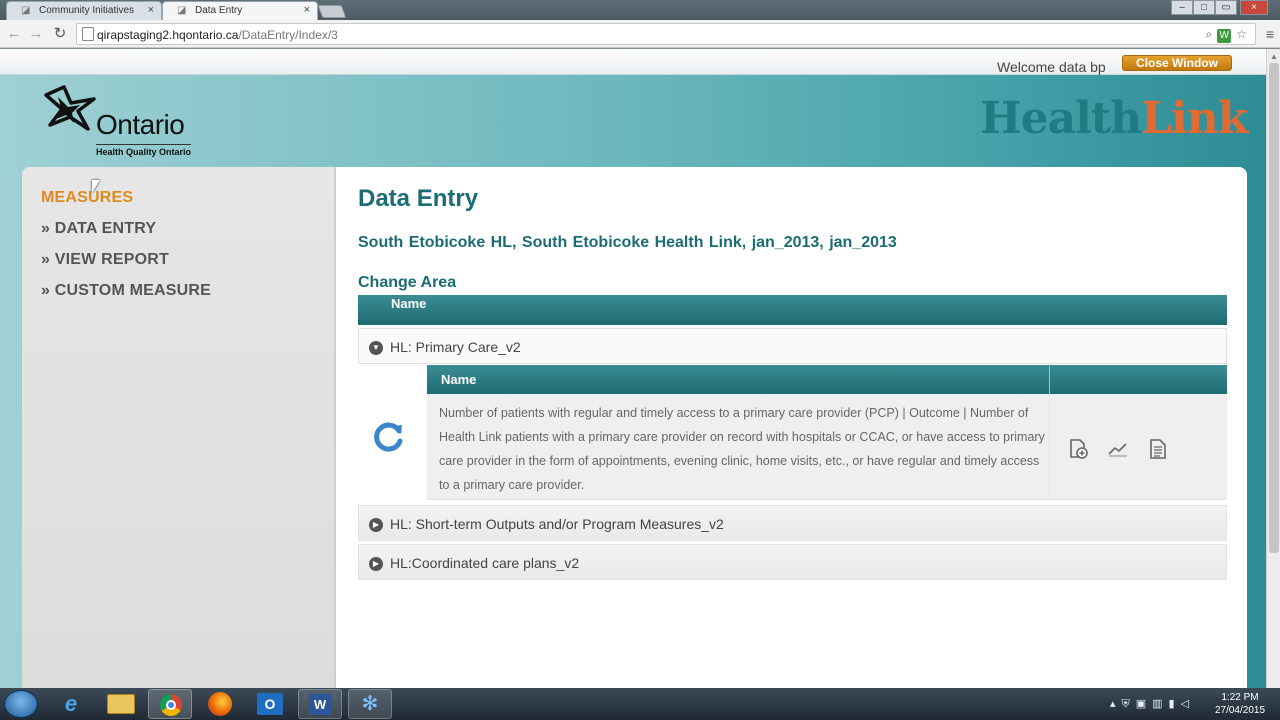  What do you see at coordinates (1118, 449) in the screenshot?
I see `line-chart-icon` at bounding box center [1118, 449].